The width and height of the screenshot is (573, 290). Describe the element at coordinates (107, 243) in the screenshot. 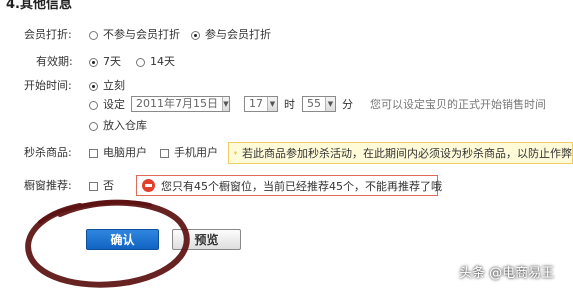

I see `annotation-circle` at that location.